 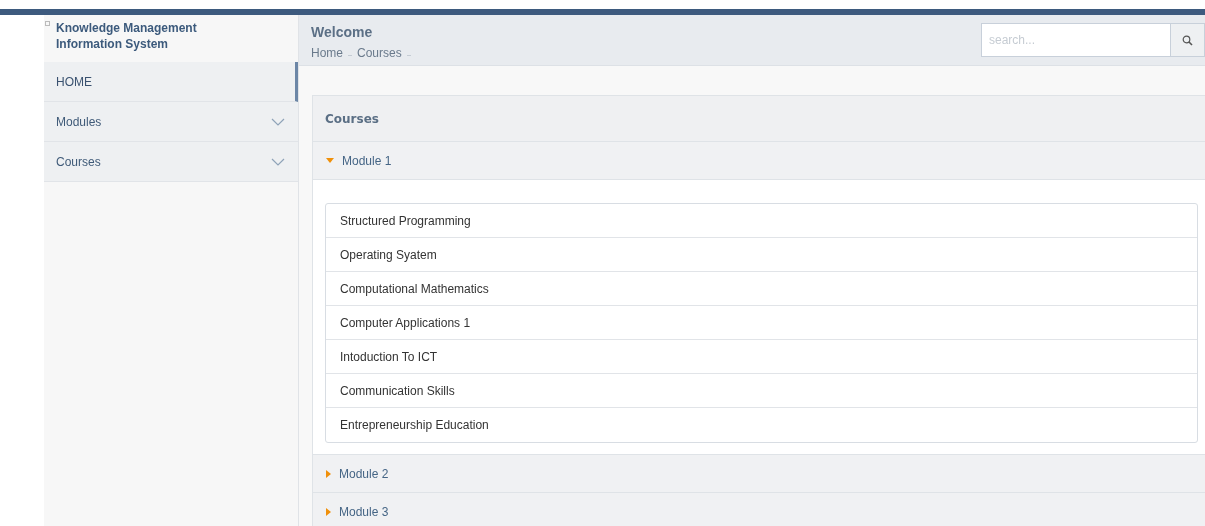 I want to click on breadcrumb-link: Courses, so click(x=379, y=53).